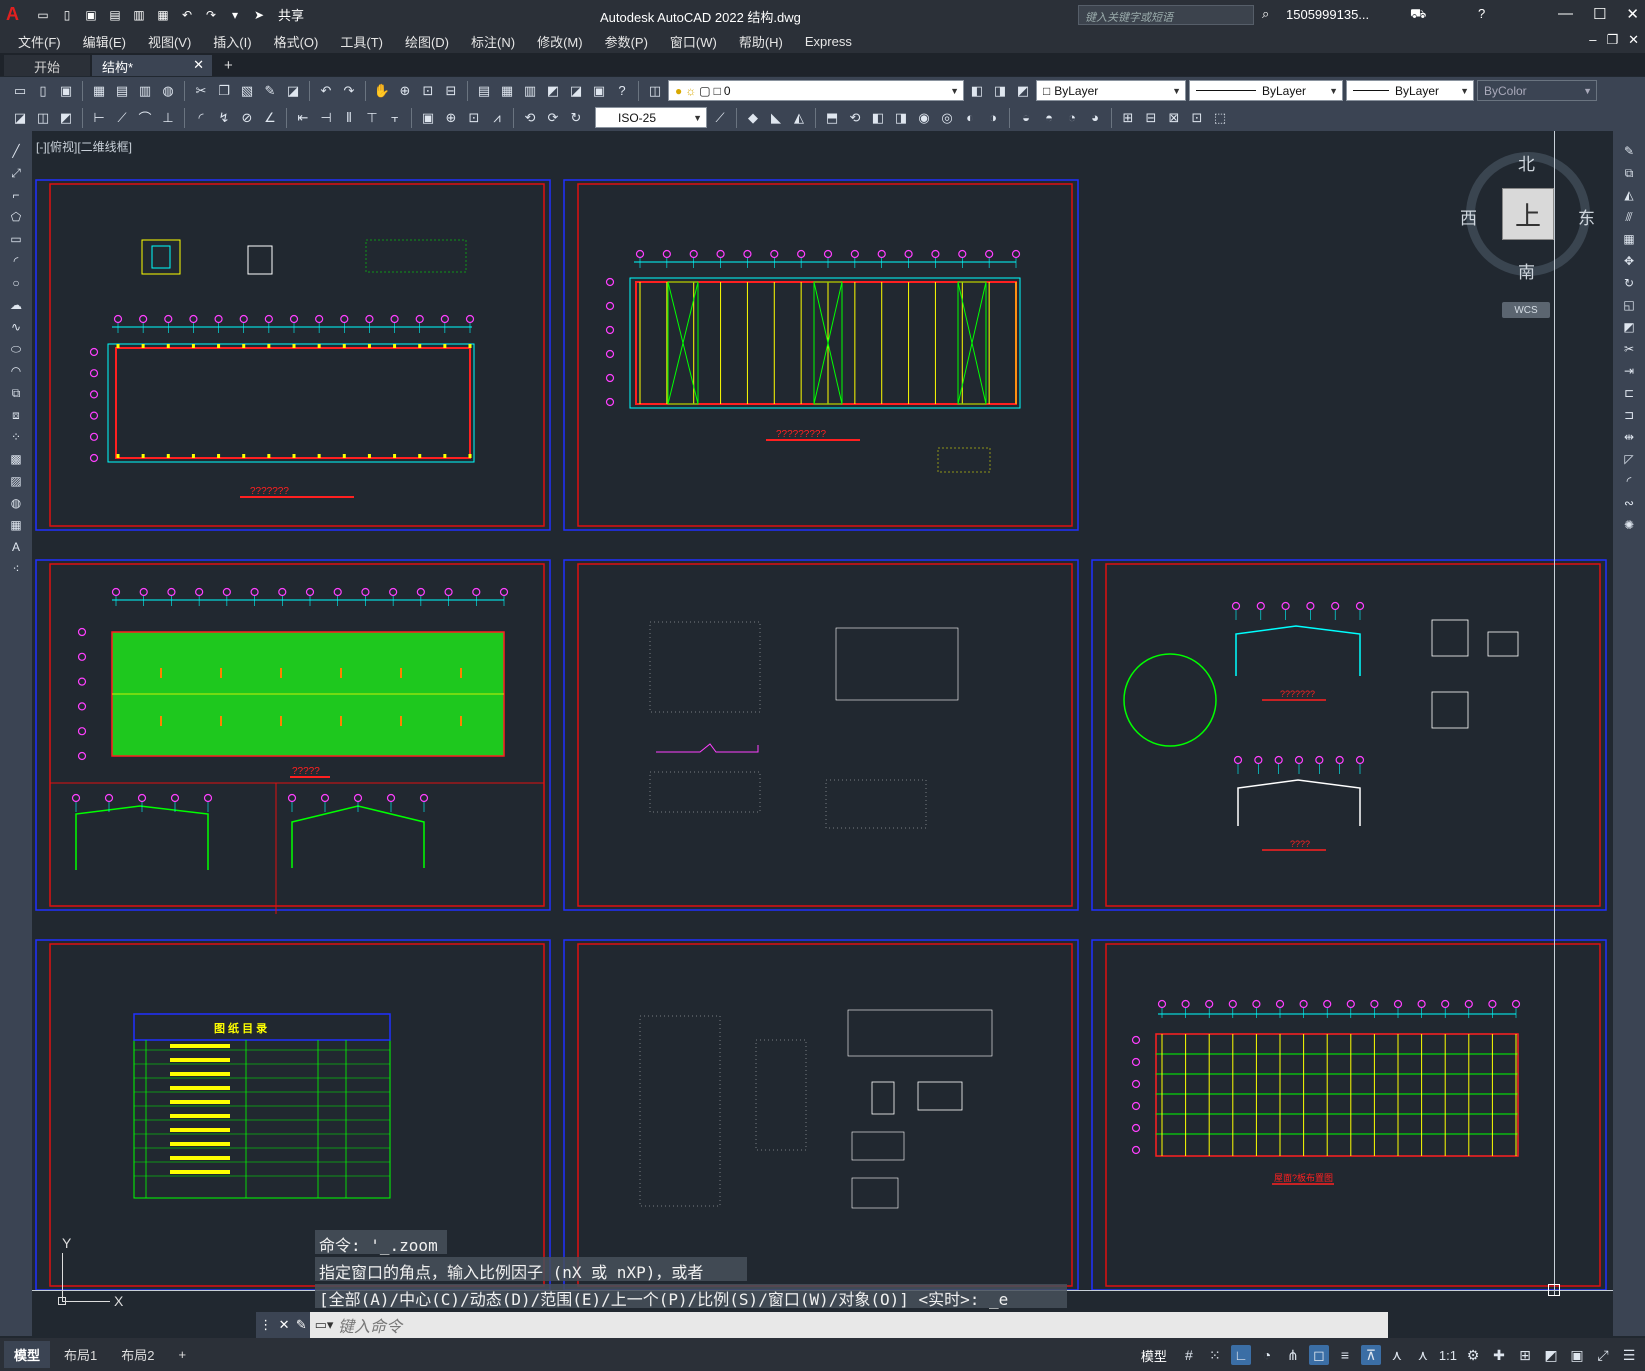  What do you see at coordinates (1267, 1355) in the screenshot?
I see `polar-icon: ◔` at bounding box center [1267, 1355].